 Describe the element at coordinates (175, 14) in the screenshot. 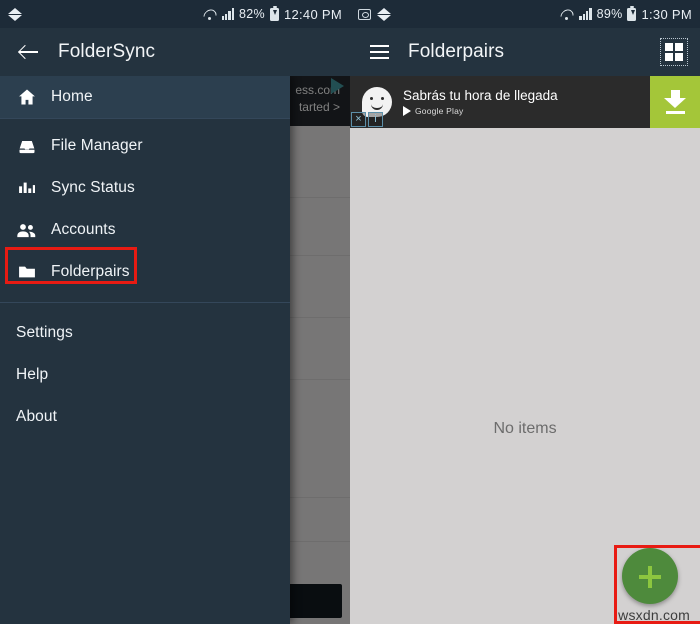

I see `left-status-bar: 82% 12:40 PM` at that location.